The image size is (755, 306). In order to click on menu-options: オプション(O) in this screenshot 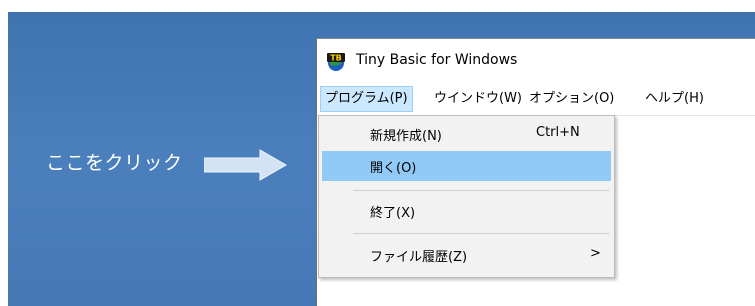, I will do `click(571, 99)`.